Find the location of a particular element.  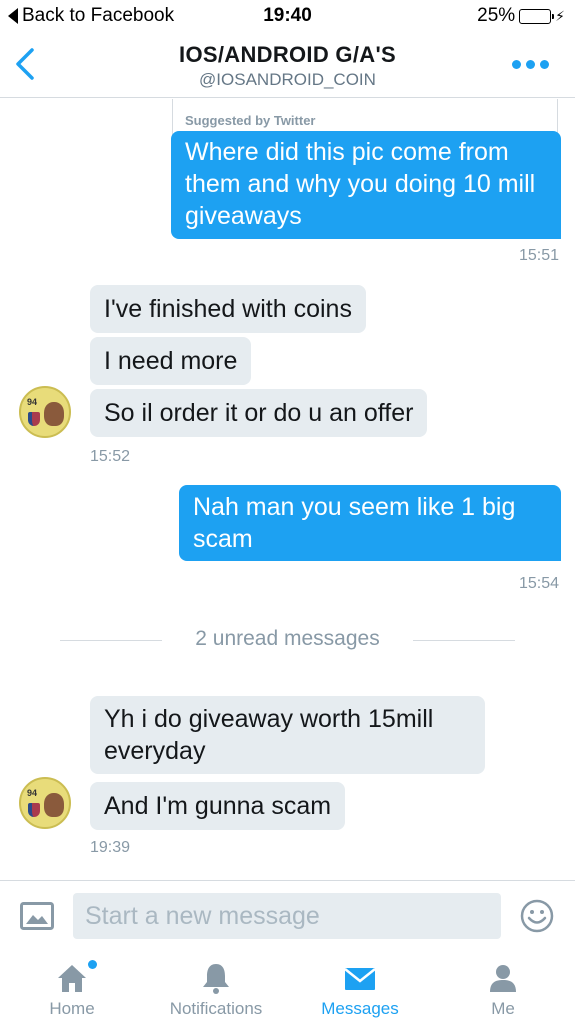

conversation-handle: @IOSANDROID_COIN is located at coordinates (287, 79).